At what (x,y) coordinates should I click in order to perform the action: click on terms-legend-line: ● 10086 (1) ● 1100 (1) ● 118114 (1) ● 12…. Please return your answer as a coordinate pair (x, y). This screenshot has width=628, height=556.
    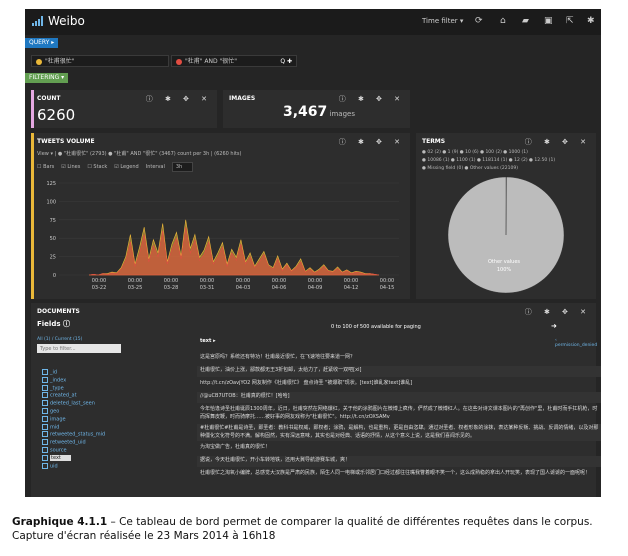
    Looking at the image, I should click on (489, 160).